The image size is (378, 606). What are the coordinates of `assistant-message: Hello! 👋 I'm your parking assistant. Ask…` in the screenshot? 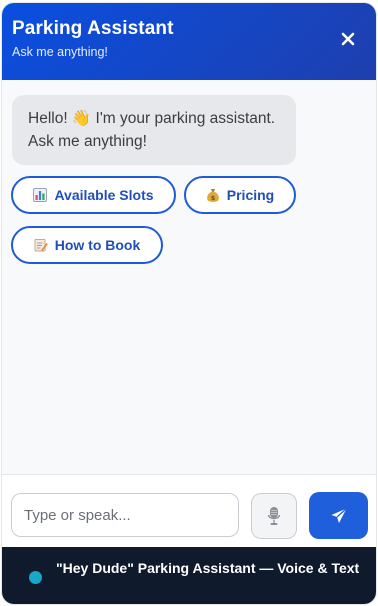 It's located at (154, 130).